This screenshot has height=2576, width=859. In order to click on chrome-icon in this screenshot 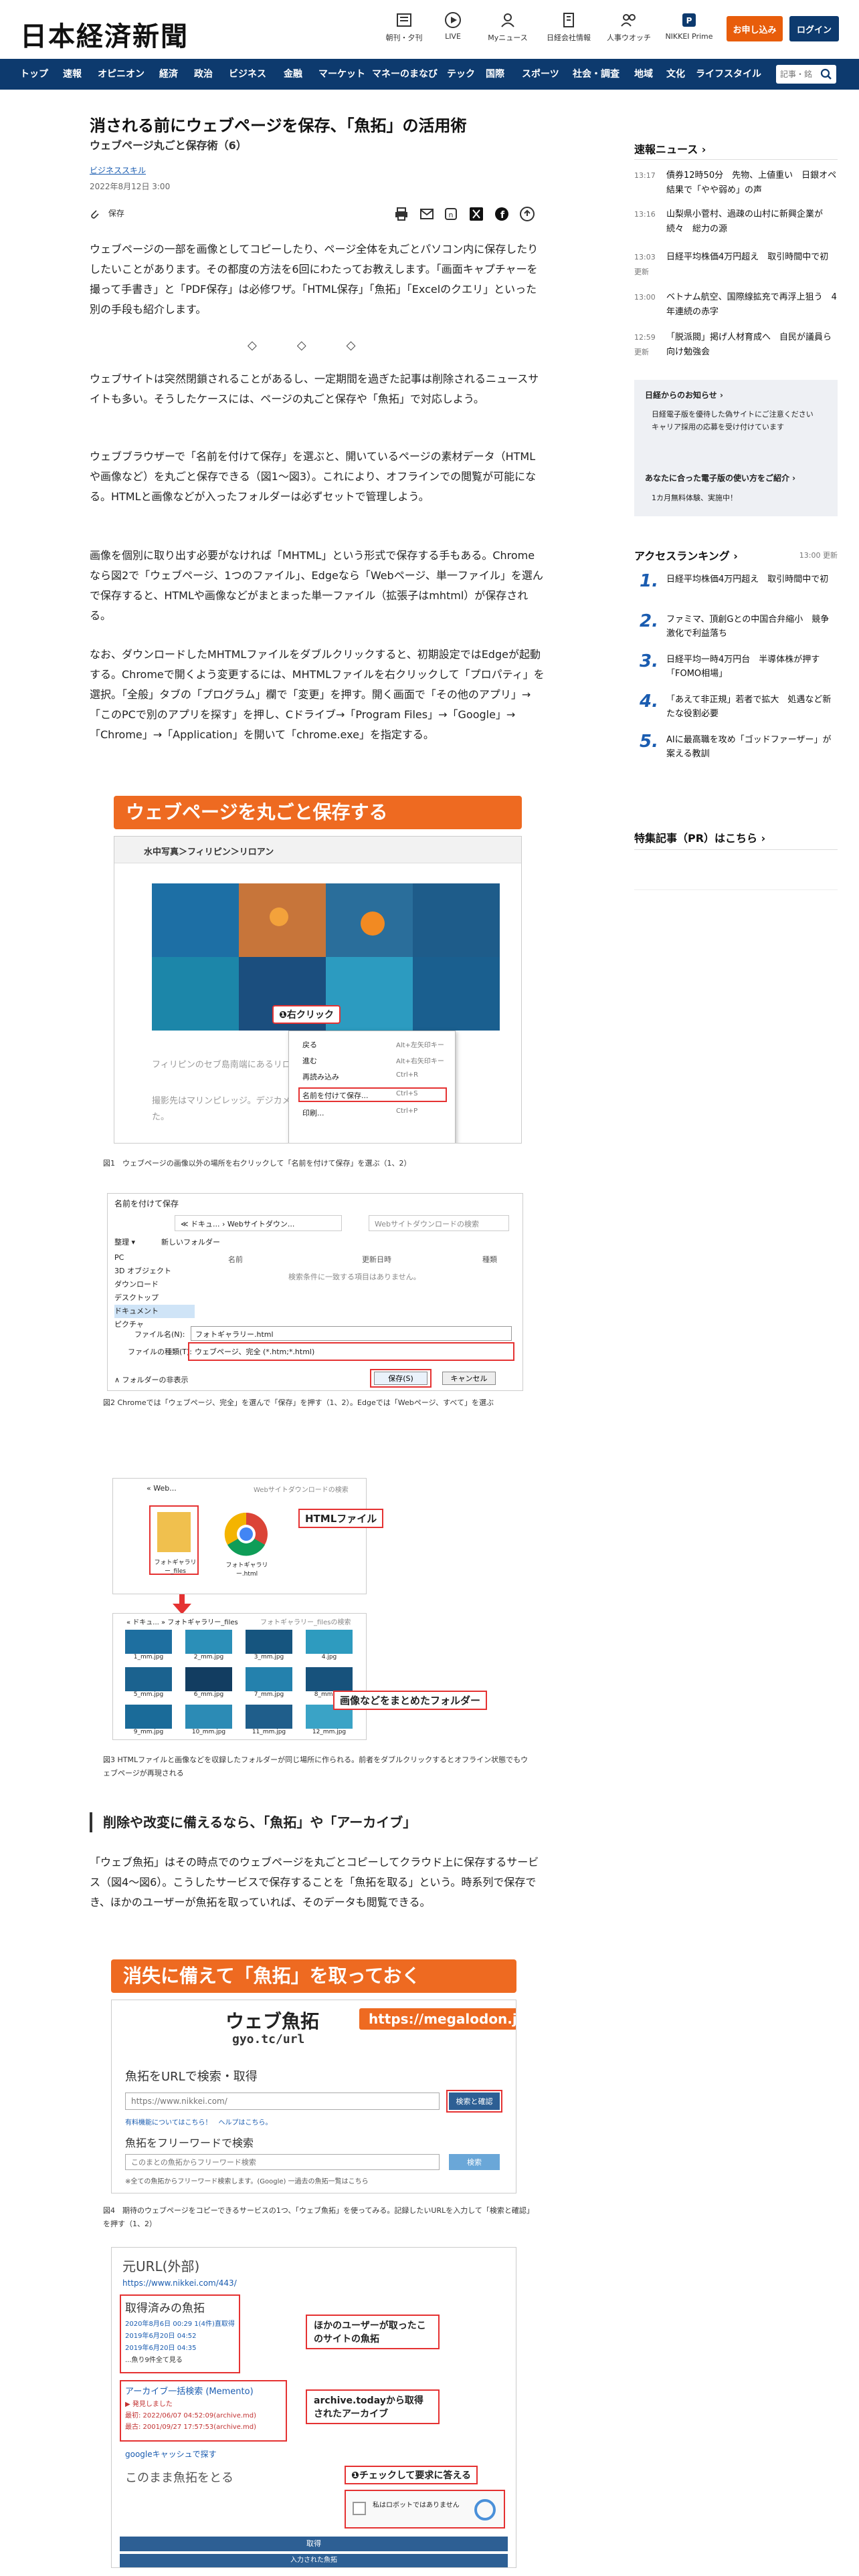, I will do `click(247, 1534)`.